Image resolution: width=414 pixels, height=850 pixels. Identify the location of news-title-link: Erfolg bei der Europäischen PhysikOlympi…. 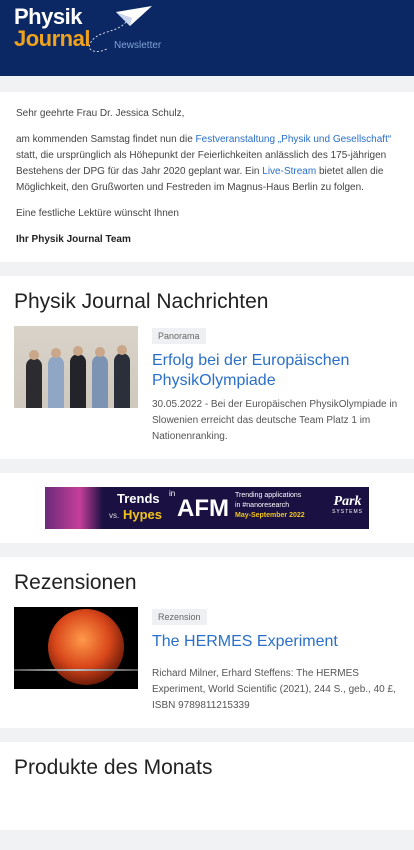
(276, 371).